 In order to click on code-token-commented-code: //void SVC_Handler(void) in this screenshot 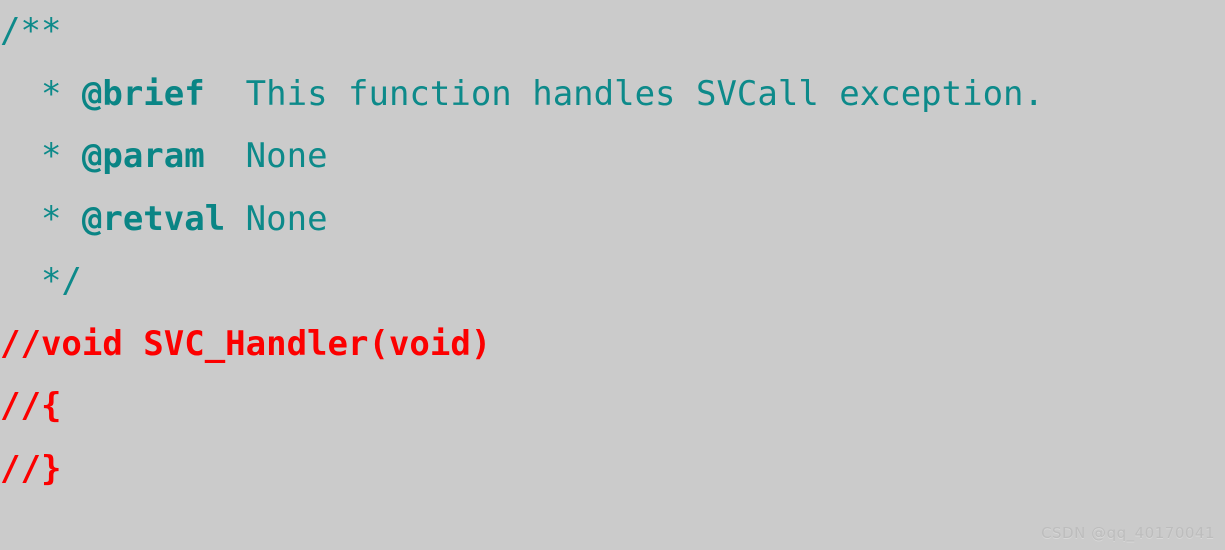, I will do `click(246, 343)`.